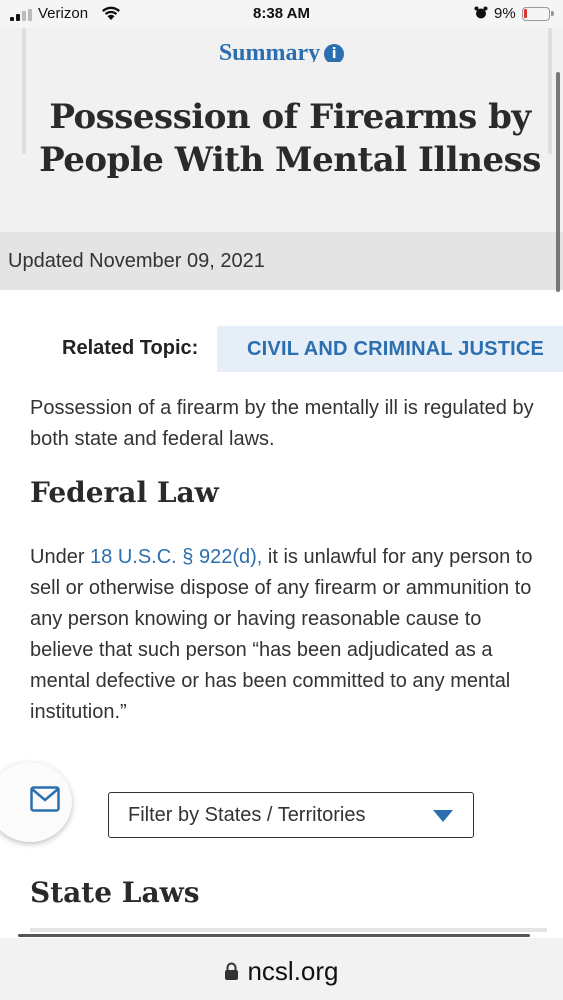 This screenshot has width=563, height=1000. I want to click on section-divider, so click(288, 930).